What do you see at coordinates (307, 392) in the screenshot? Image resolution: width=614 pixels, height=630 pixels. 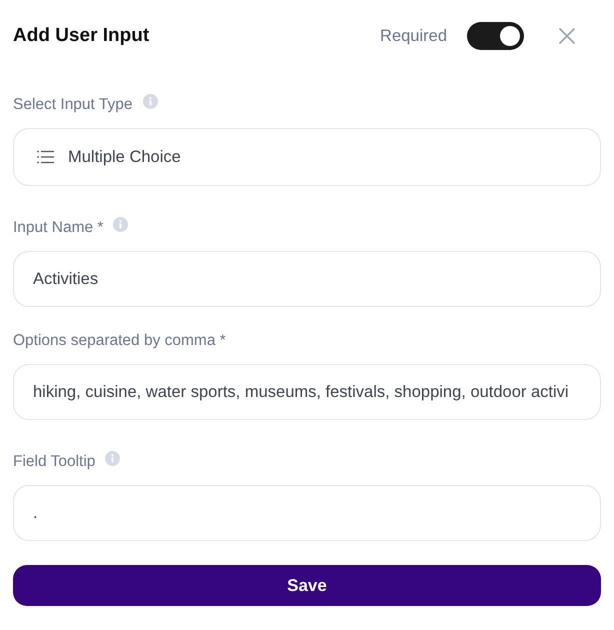 I see `text-input-field: hiking, cuisine, water sports, museums, festivals, shopping, outdoor activi` at bounding box center [307, 392].